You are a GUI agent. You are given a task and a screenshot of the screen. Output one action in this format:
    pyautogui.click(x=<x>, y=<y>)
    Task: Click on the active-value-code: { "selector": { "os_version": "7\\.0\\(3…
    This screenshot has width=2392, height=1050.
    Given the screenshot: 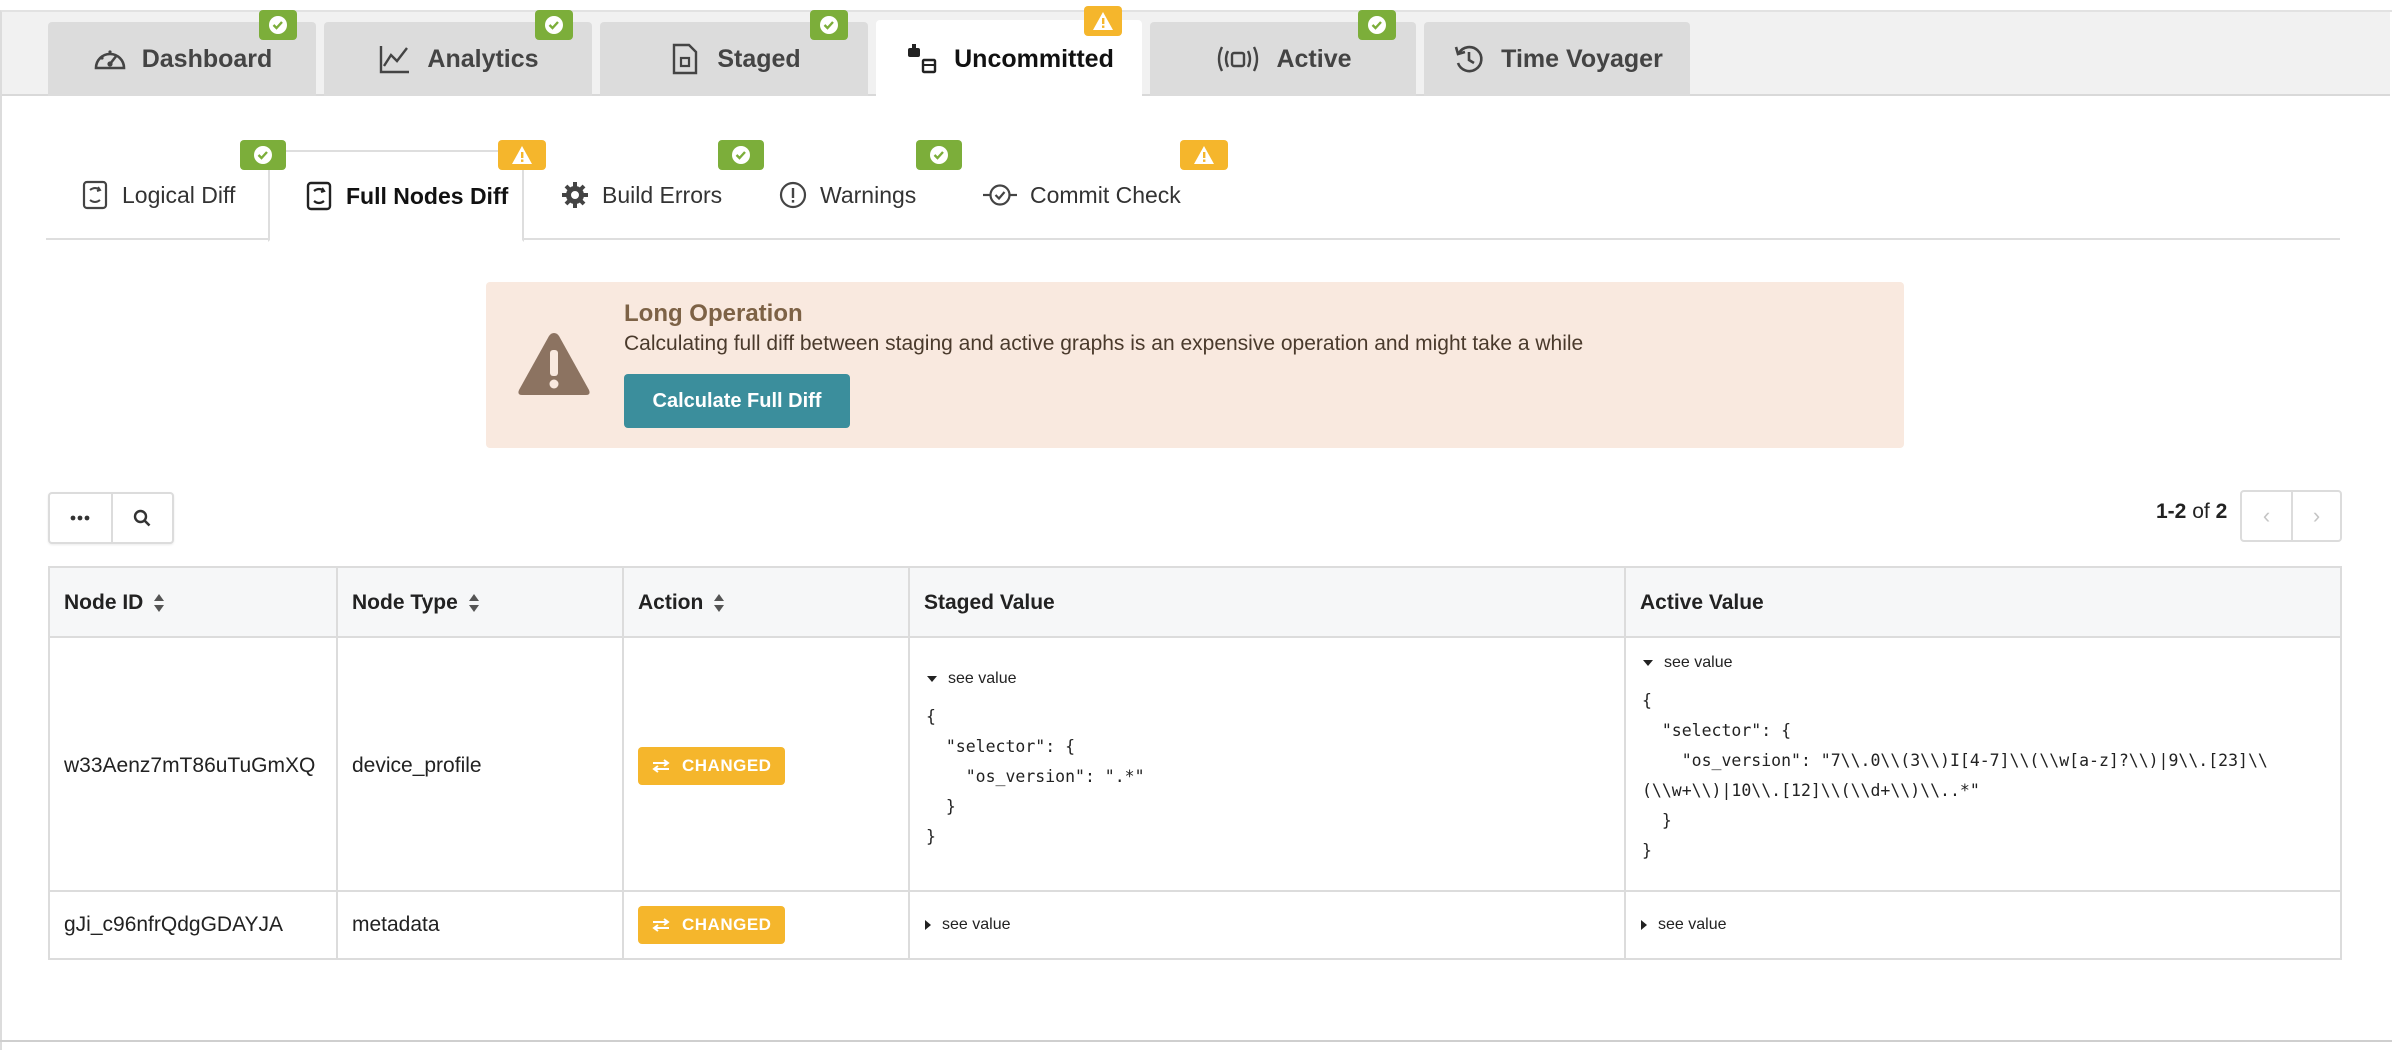 What is the action you would take?
    pyautogui.click(x=1955, y=775)
    